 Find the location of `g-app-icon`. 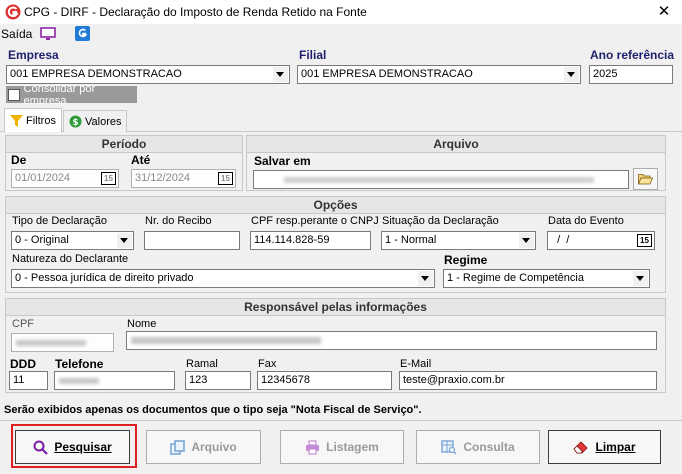

g-app-icon is located at coordinates (82, 33).